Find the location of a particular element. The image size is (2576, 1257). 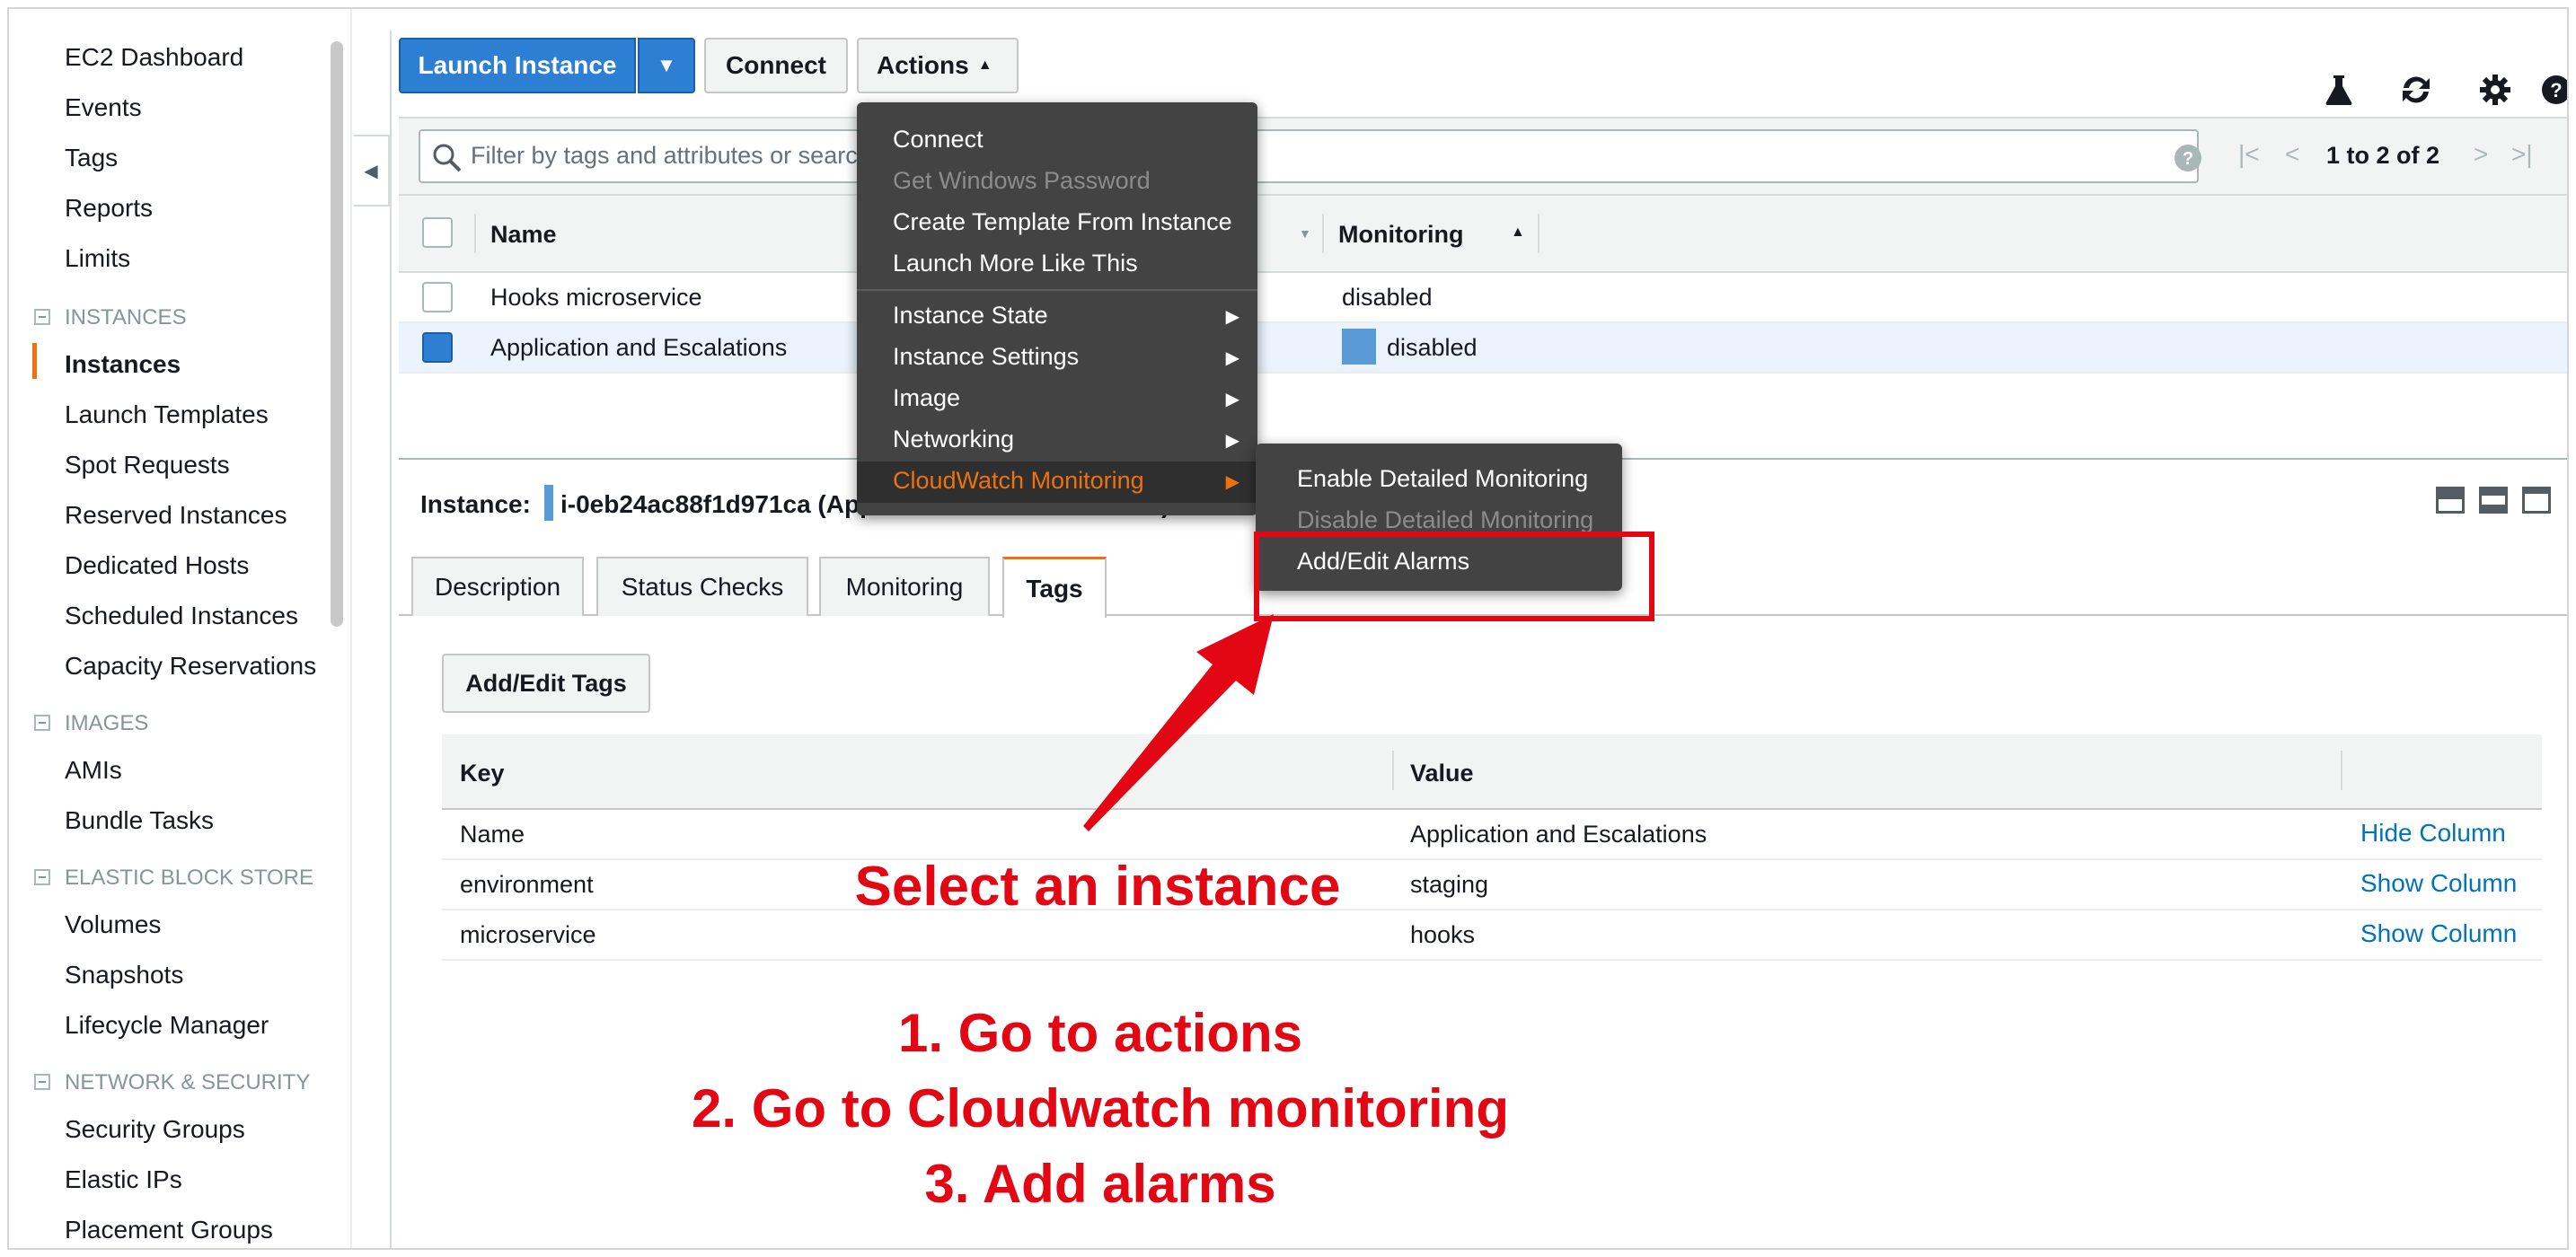

tags-table-header is located at coordinates (1492, 772).